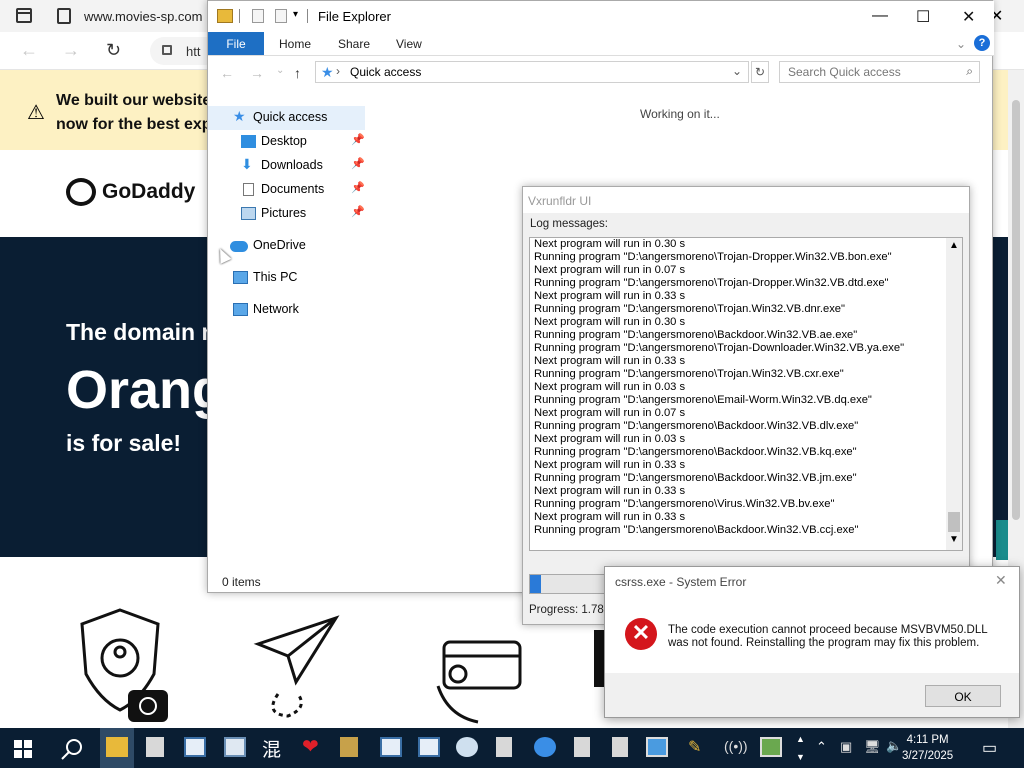 The image size is (1024, 768). I want to click on tools-app-icon: ✎, so click(699, 747).